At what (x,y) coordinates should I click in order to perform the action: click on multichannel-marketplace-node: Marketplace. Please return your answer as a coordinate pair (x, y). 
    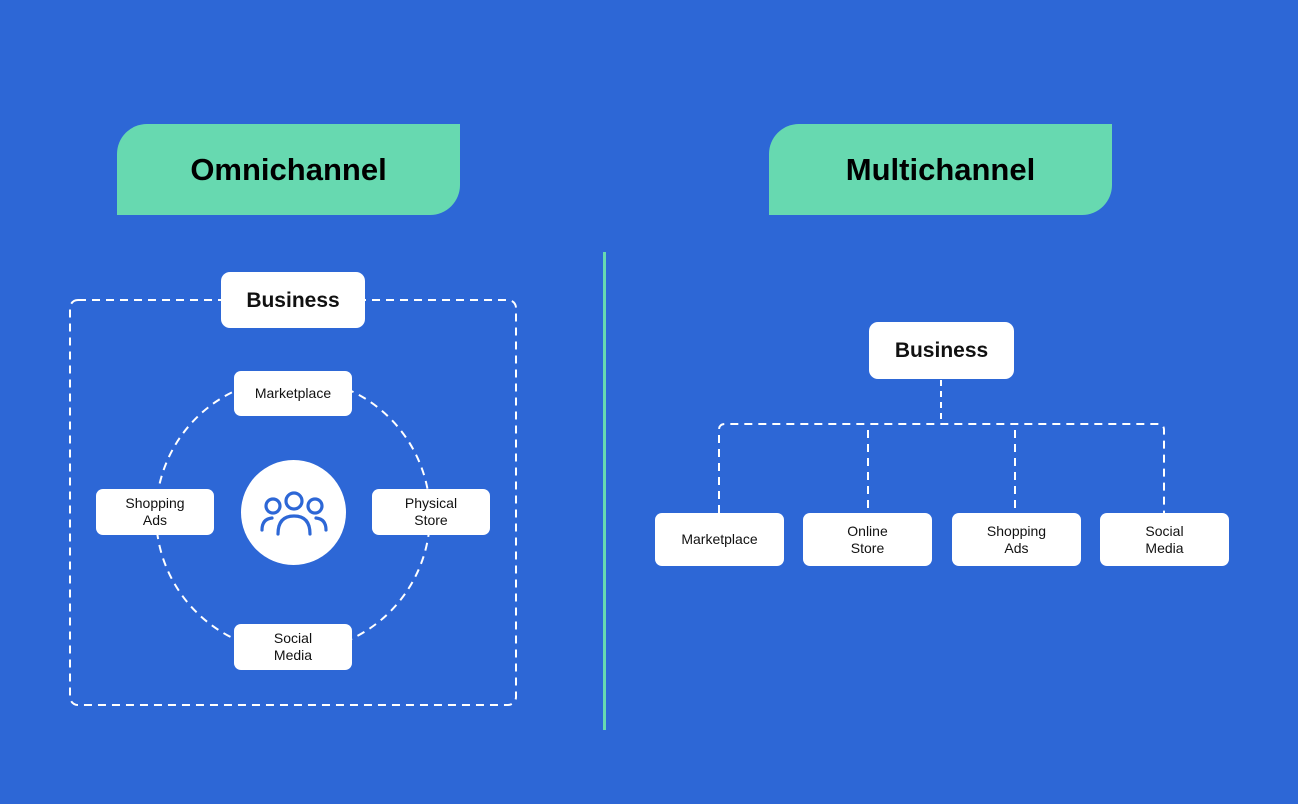
    Looking at the image, I should click on (719, 539).